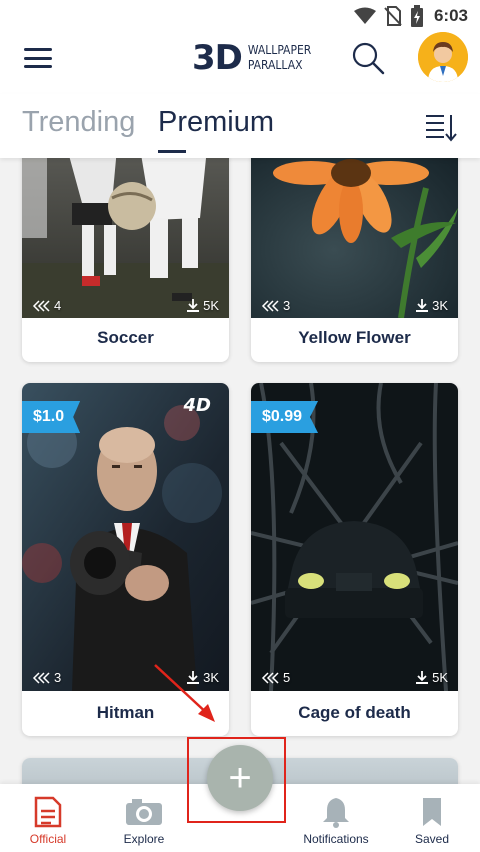  I want to click on avatar-icon, so click(443, 57).